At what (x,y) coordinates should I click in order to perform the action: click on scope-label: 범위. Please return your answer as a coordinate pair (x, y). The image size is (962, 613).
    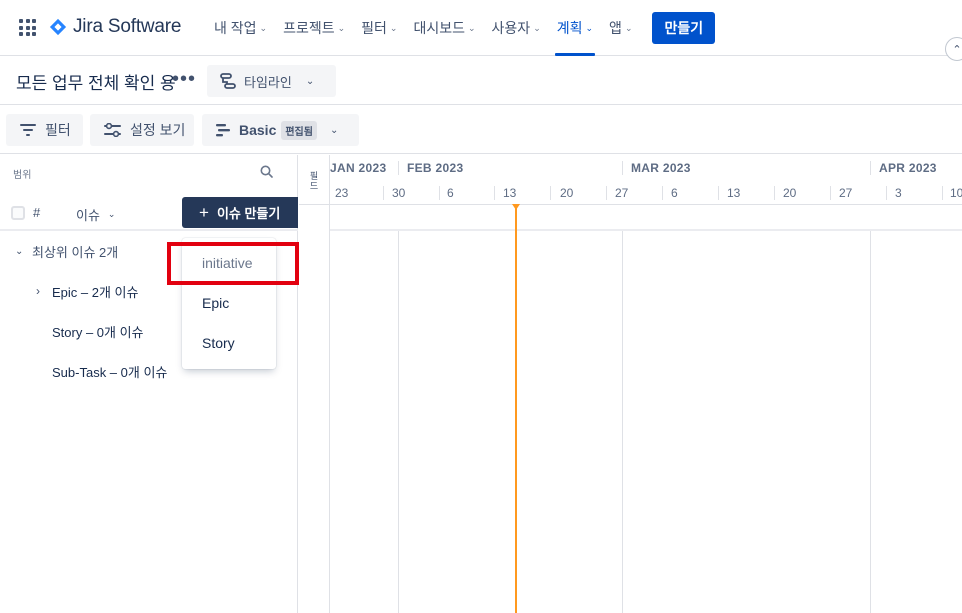
    Looking at the image, I should click on (22, 175).